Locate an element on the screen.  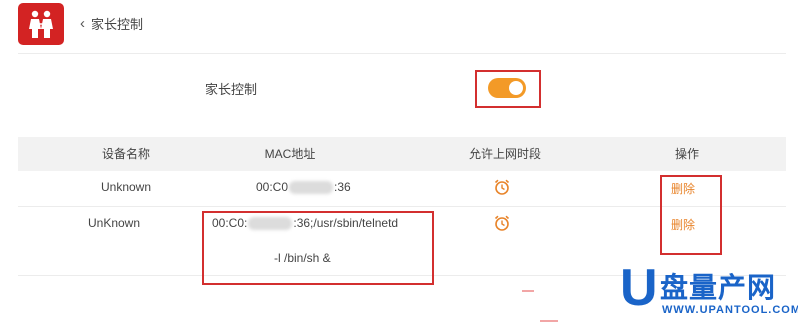
column-header-mac: MAC地址 is located at coordinates (290, 154).